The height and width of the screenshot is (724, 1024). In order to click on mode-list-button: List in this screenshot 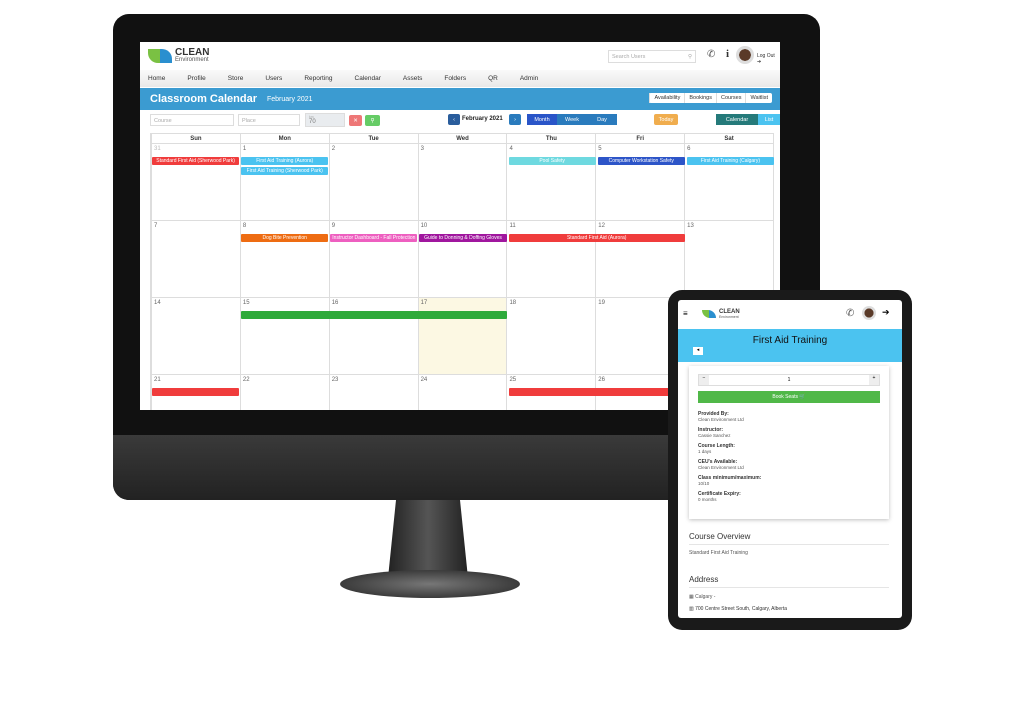, I will do `click(769, 119)`.